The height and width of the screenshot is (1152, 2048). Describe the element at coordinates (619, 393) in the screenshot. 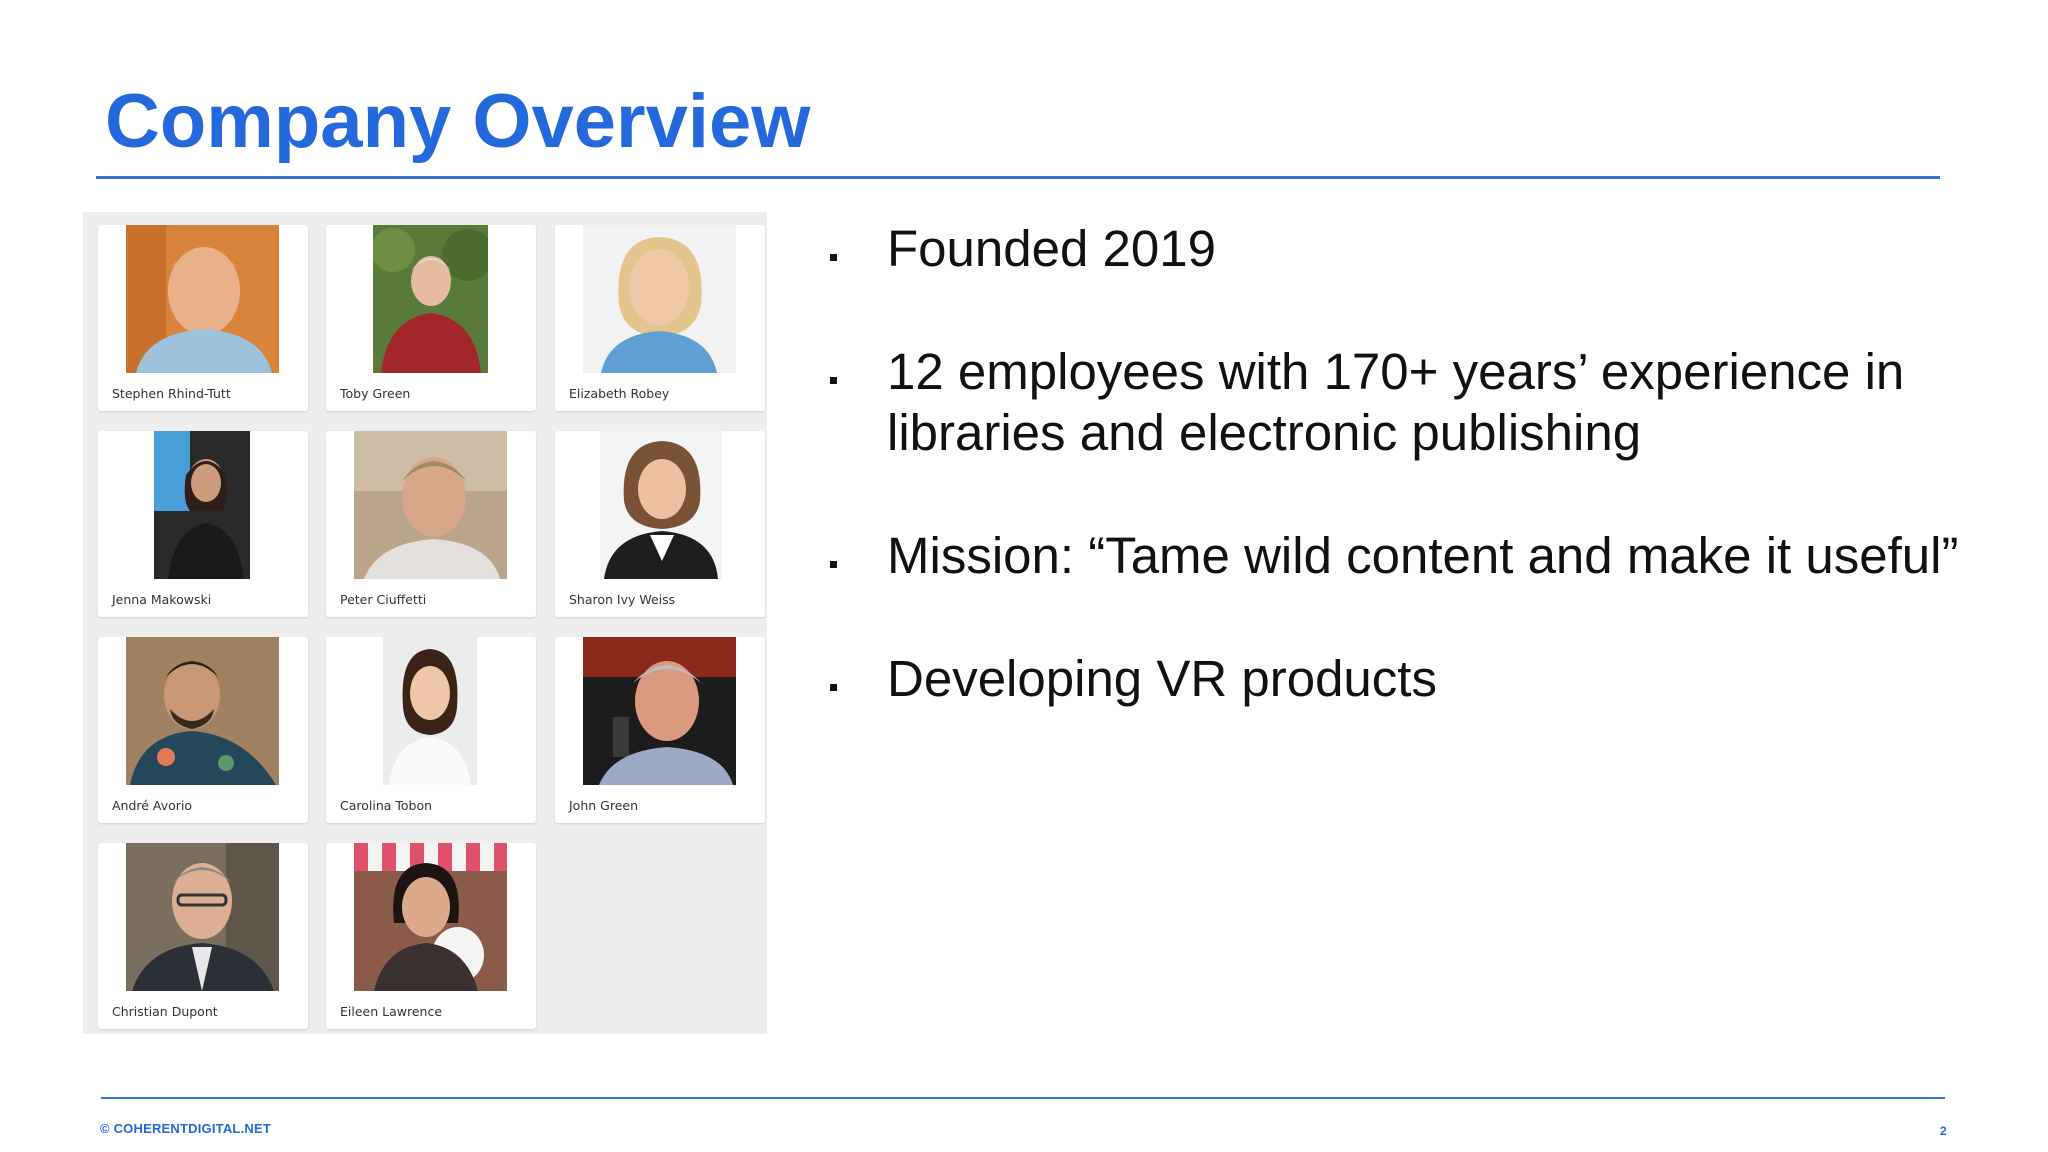

I see `team-member-name: Elizabeth Robey` at that location.